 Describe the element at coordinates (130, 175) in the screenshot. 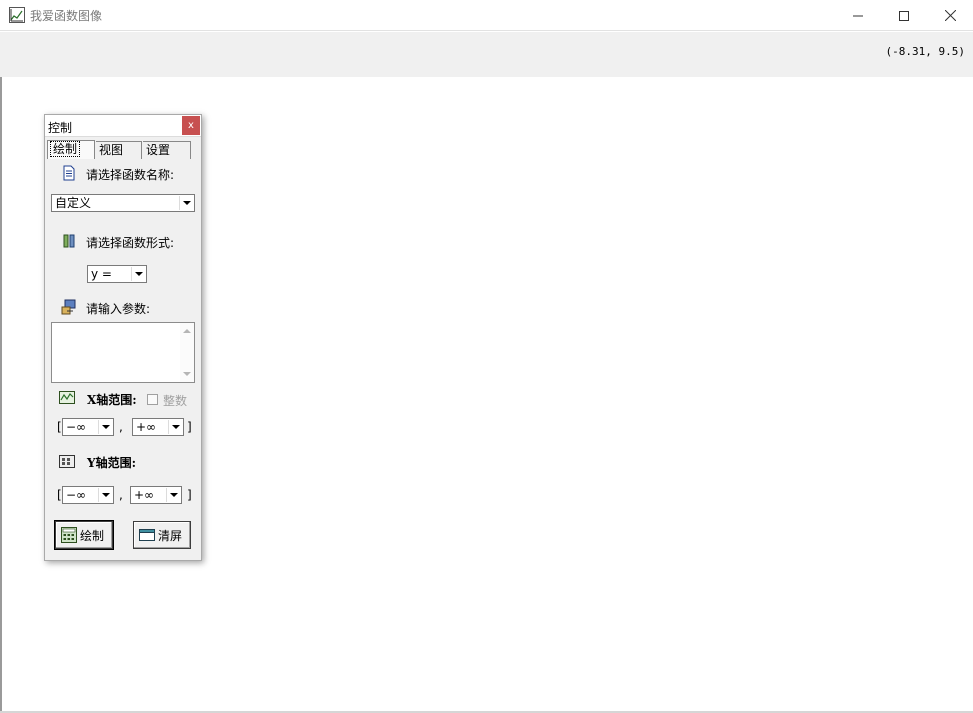

I see `function-name-label: 请选择函数名称:` at that location.